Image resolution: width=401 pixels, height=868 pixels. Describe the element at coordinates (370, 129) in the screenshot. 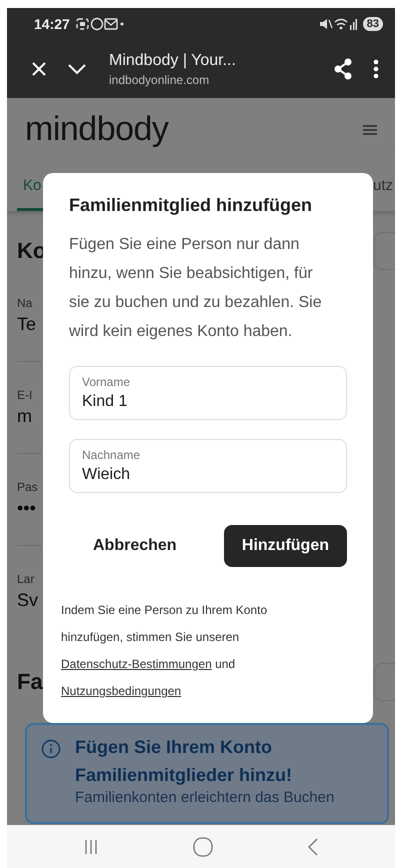

I see `menu-icon` at that location.